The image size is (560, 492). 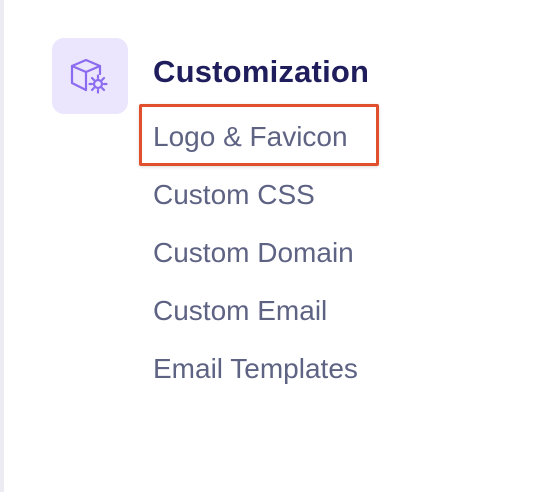 I want to click on package-settings-icon, so click(x=89, y=76).